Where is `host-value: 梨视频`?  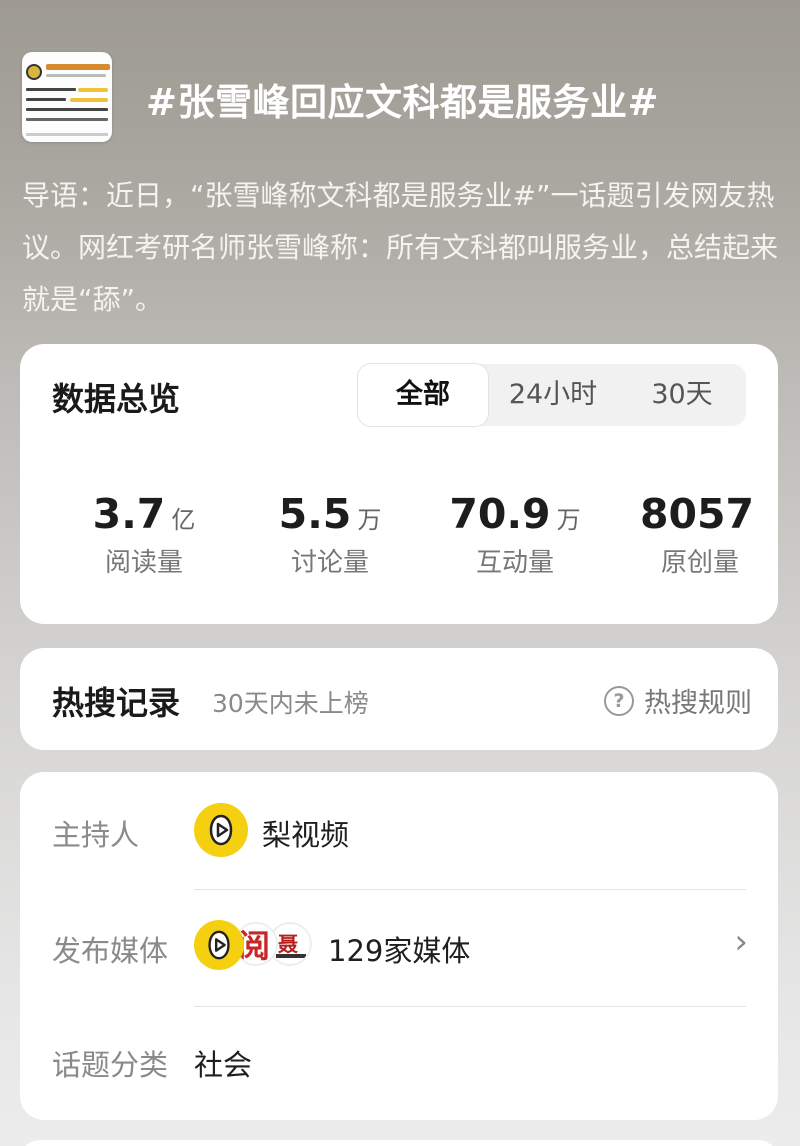 host-value: 梨视频 is located at coordinates (305, 833).